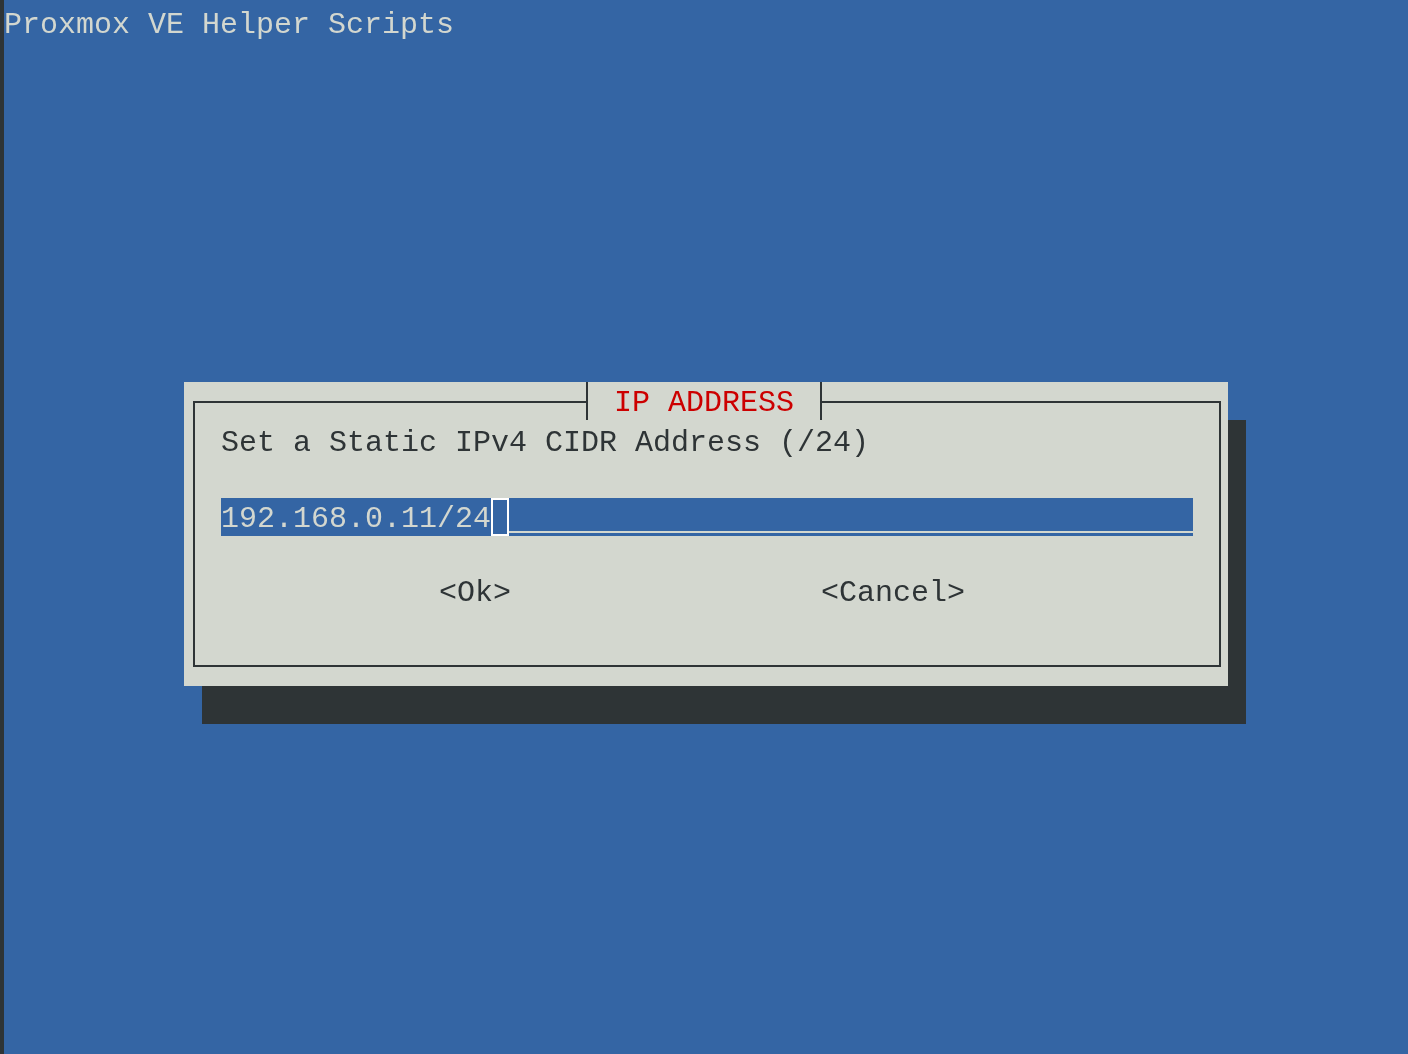 The width and height of the screenshot is (1408, 1054). I want to click on input-field: 192.168.0.11/24, so click(707, 517).